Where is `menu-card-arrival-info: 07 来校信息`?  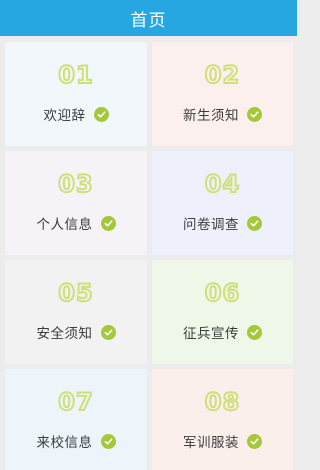
menu-card-arrival-info: 07 来校信息 is located at coordinates (76, 419).